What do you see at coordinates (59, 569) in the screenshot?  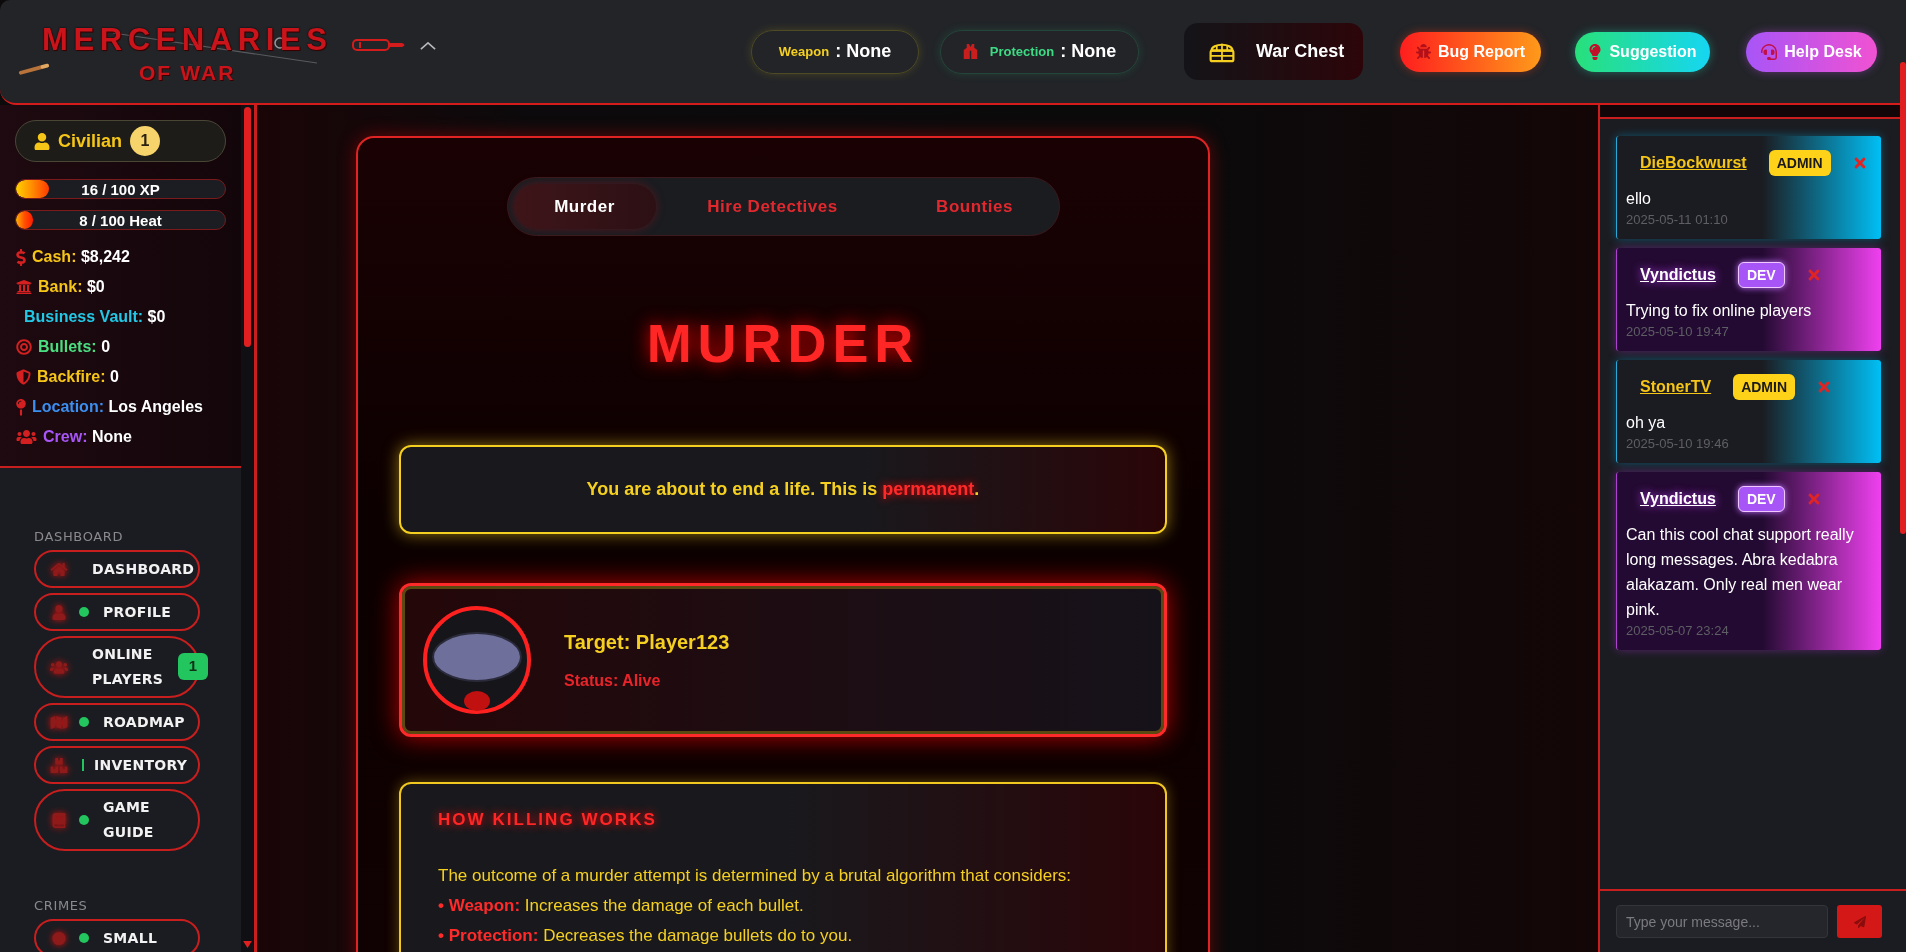 I see `home-icon` at bounding box center [59, 569].